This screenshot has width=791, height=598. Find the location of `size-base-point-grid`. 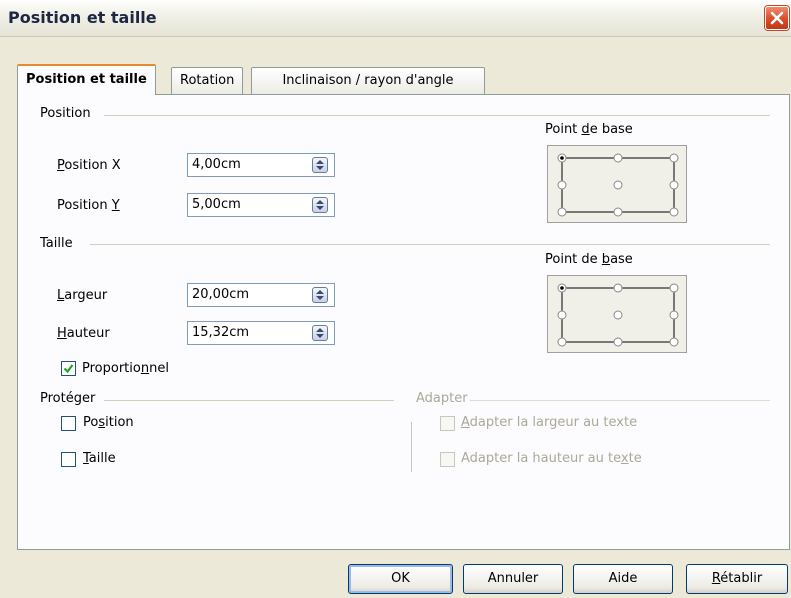

size-base-point-grid is located at coordinates (617, 314).